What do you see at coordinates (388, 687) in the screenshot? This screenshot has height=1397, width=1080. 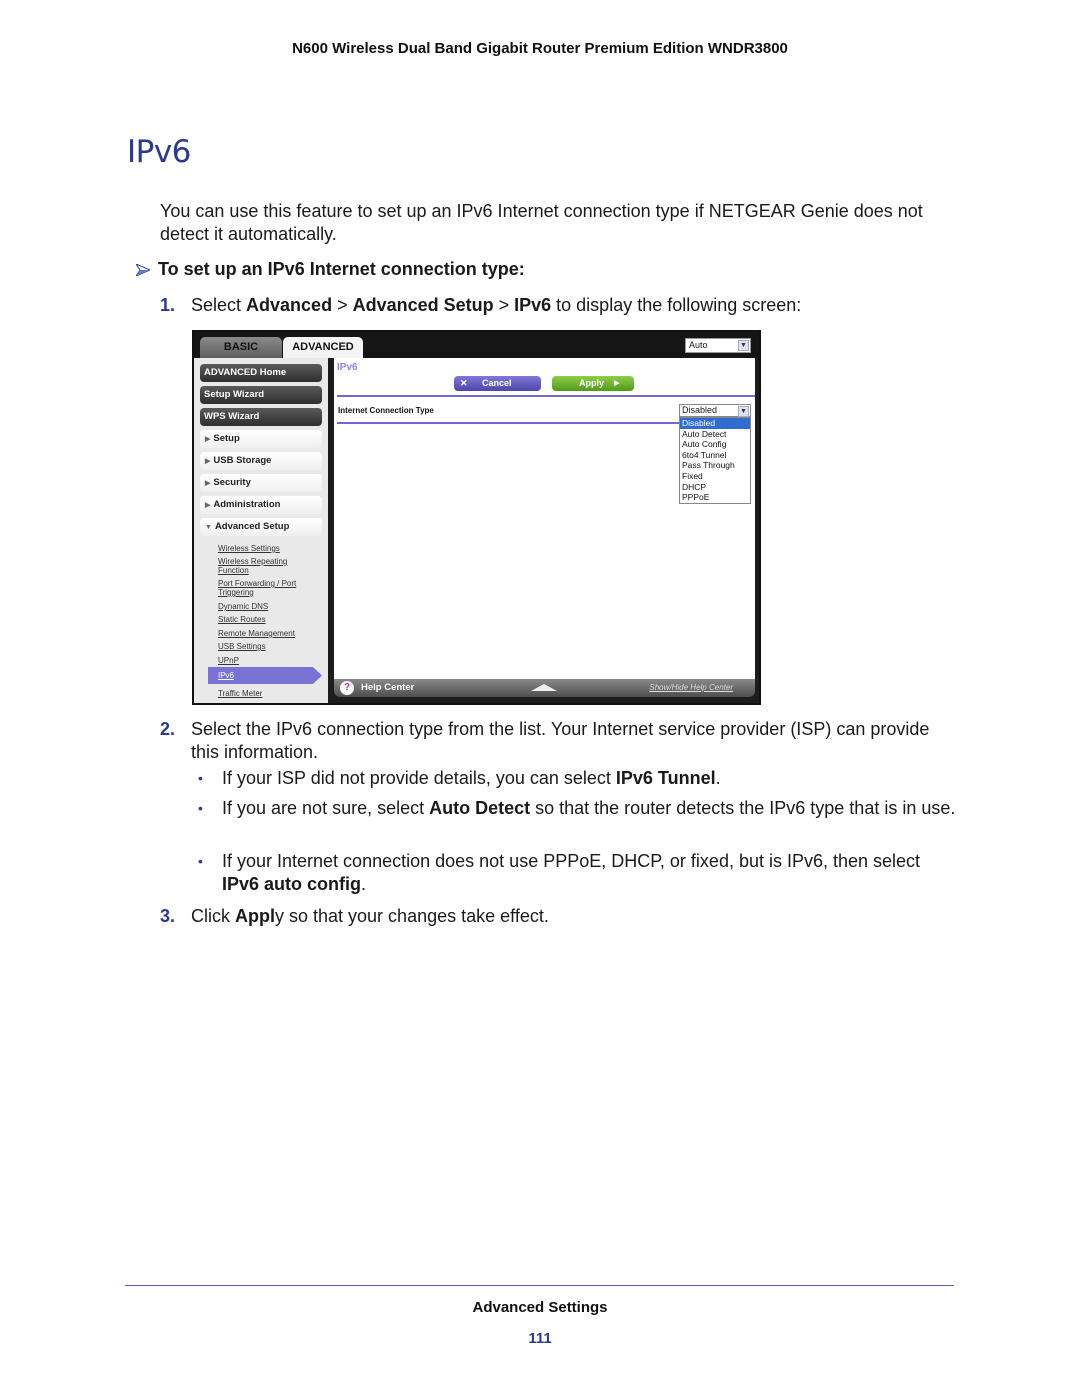 I see `help-center-label: Help Center` at bounding box center [388, 687].